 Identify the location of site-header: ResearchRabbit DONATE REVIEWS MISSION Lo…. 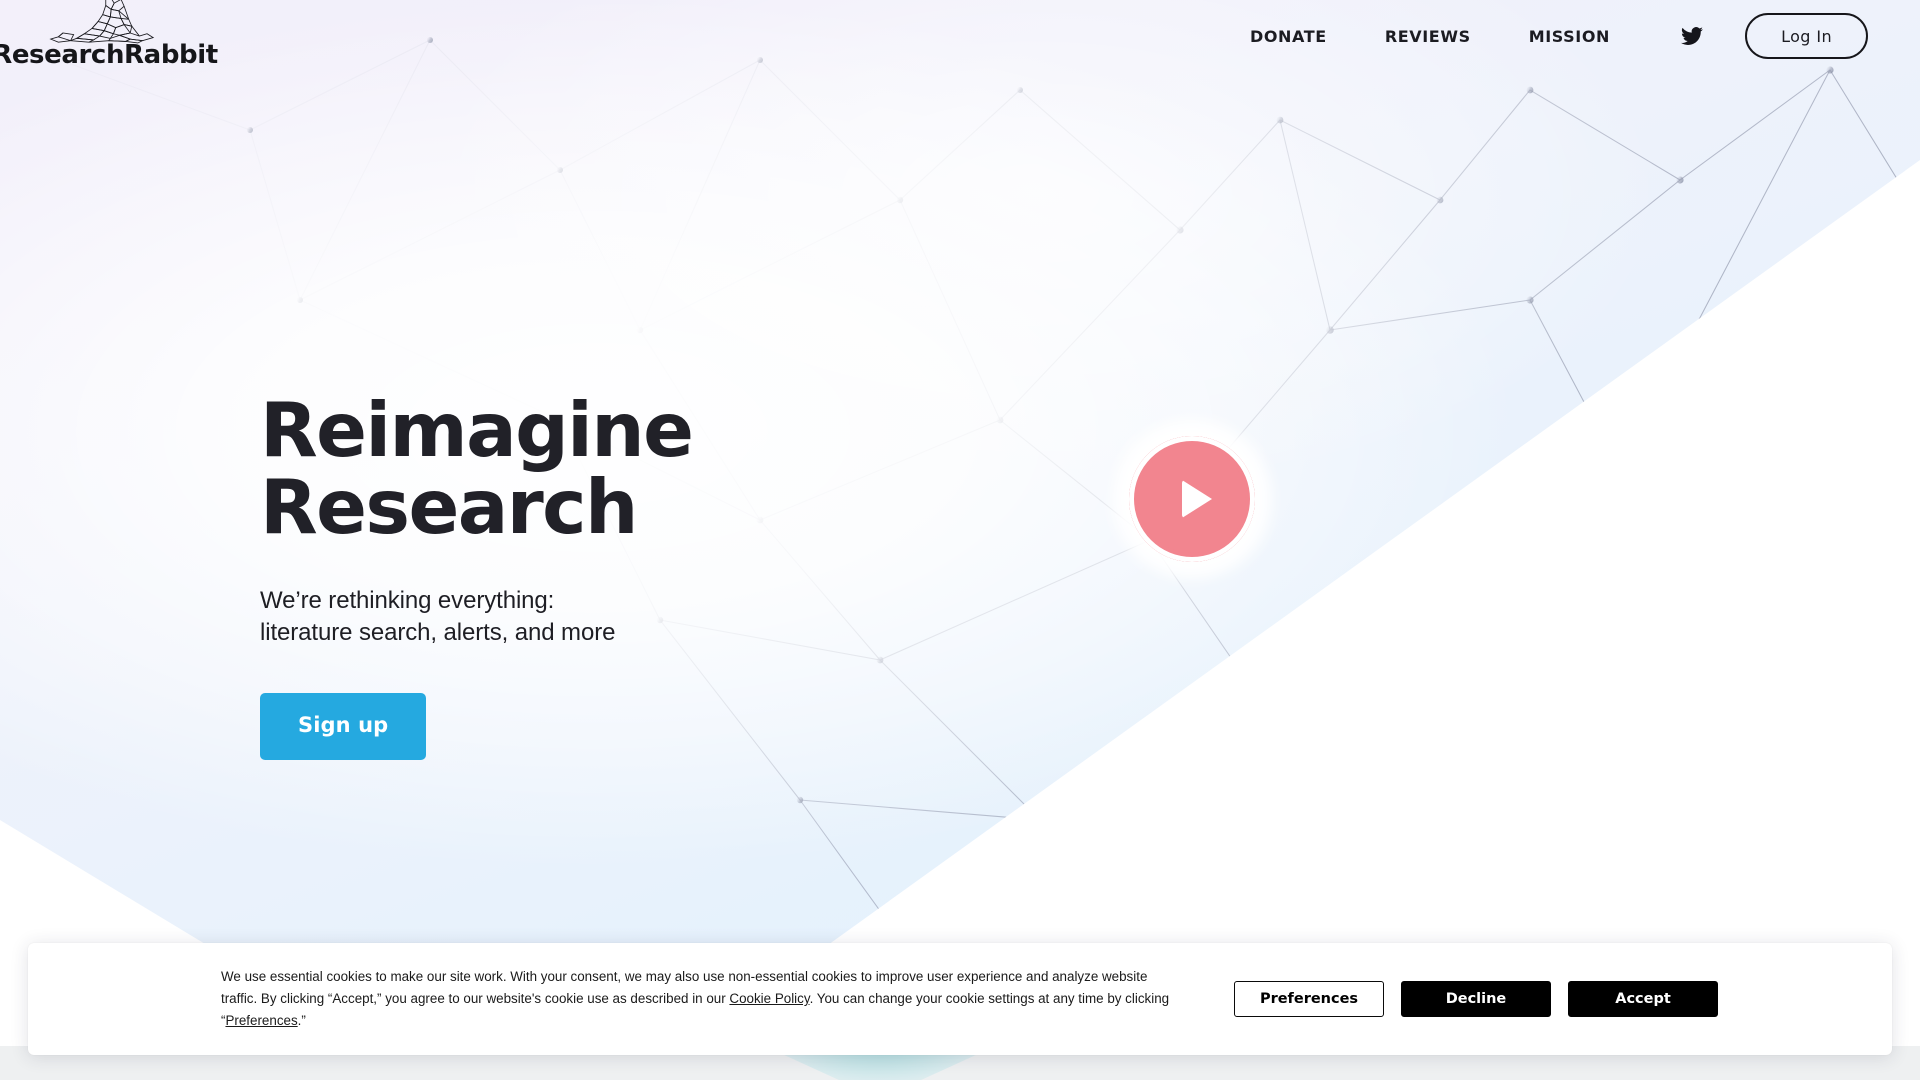
(960, 36).